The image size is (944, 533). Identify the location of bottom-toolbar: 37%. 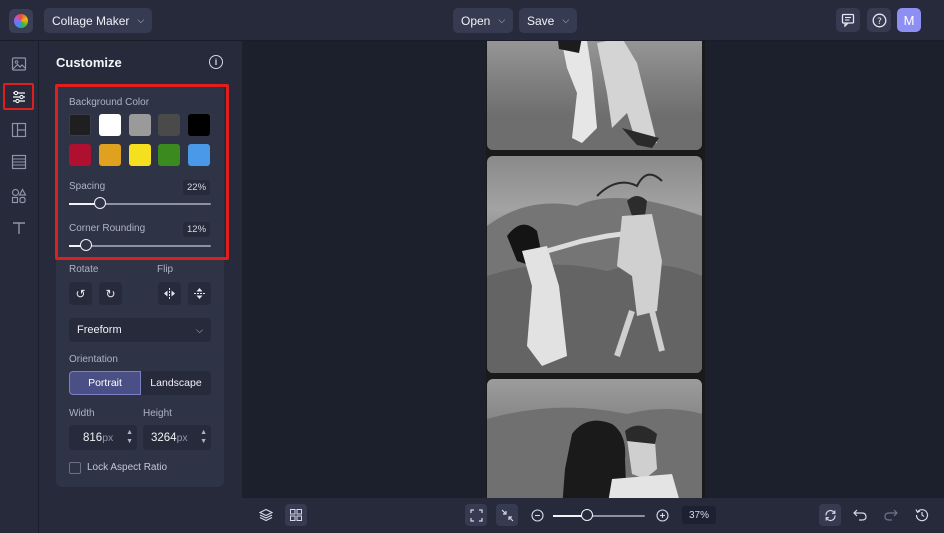
(593, 515).